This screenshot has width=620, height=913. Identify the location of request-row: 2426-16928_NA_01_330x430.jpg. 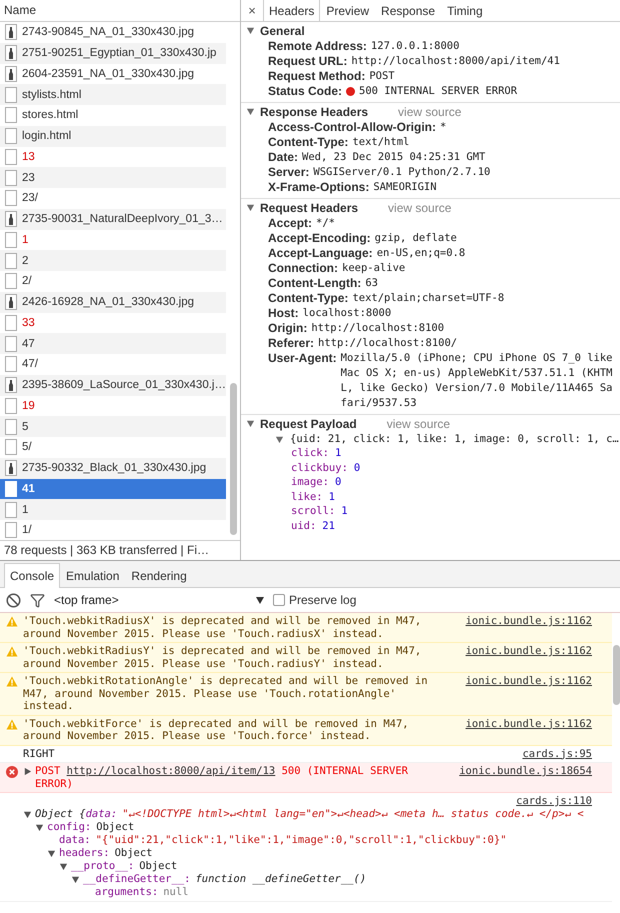
(113, 302).